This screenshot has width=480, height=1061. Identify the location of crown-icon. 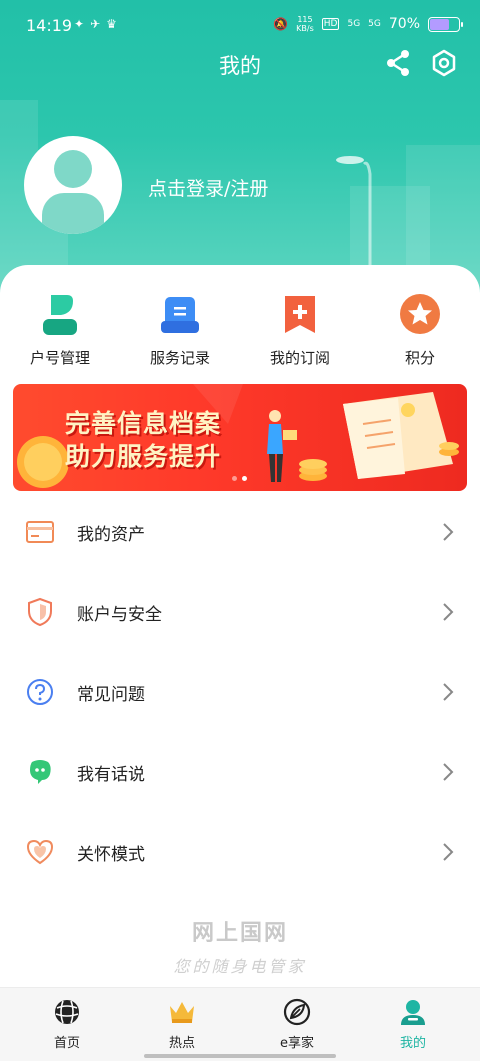
(182, 1012).